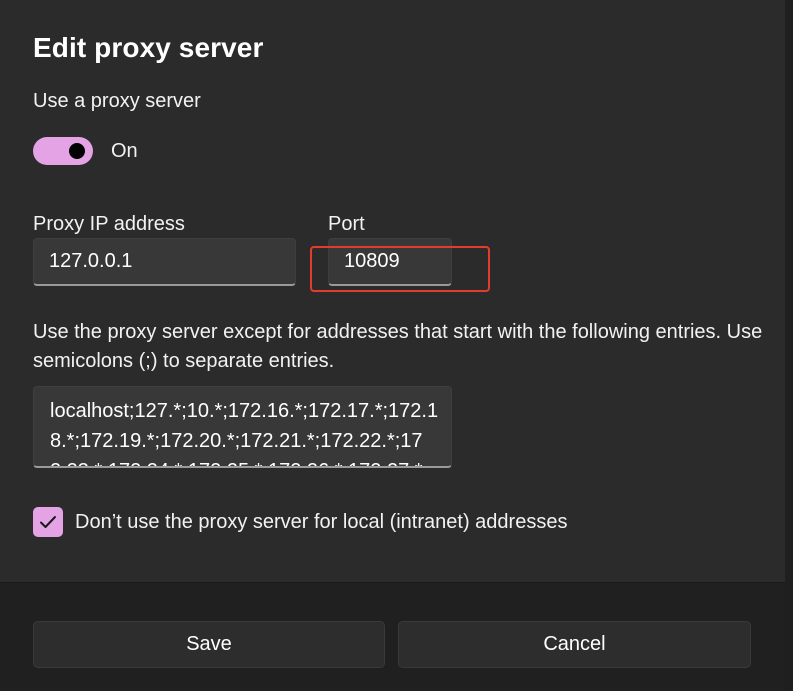  Describe the element at coordinates (148, 47) in the screenshot. I see `dialog-title: Edit proxy server` at that location.